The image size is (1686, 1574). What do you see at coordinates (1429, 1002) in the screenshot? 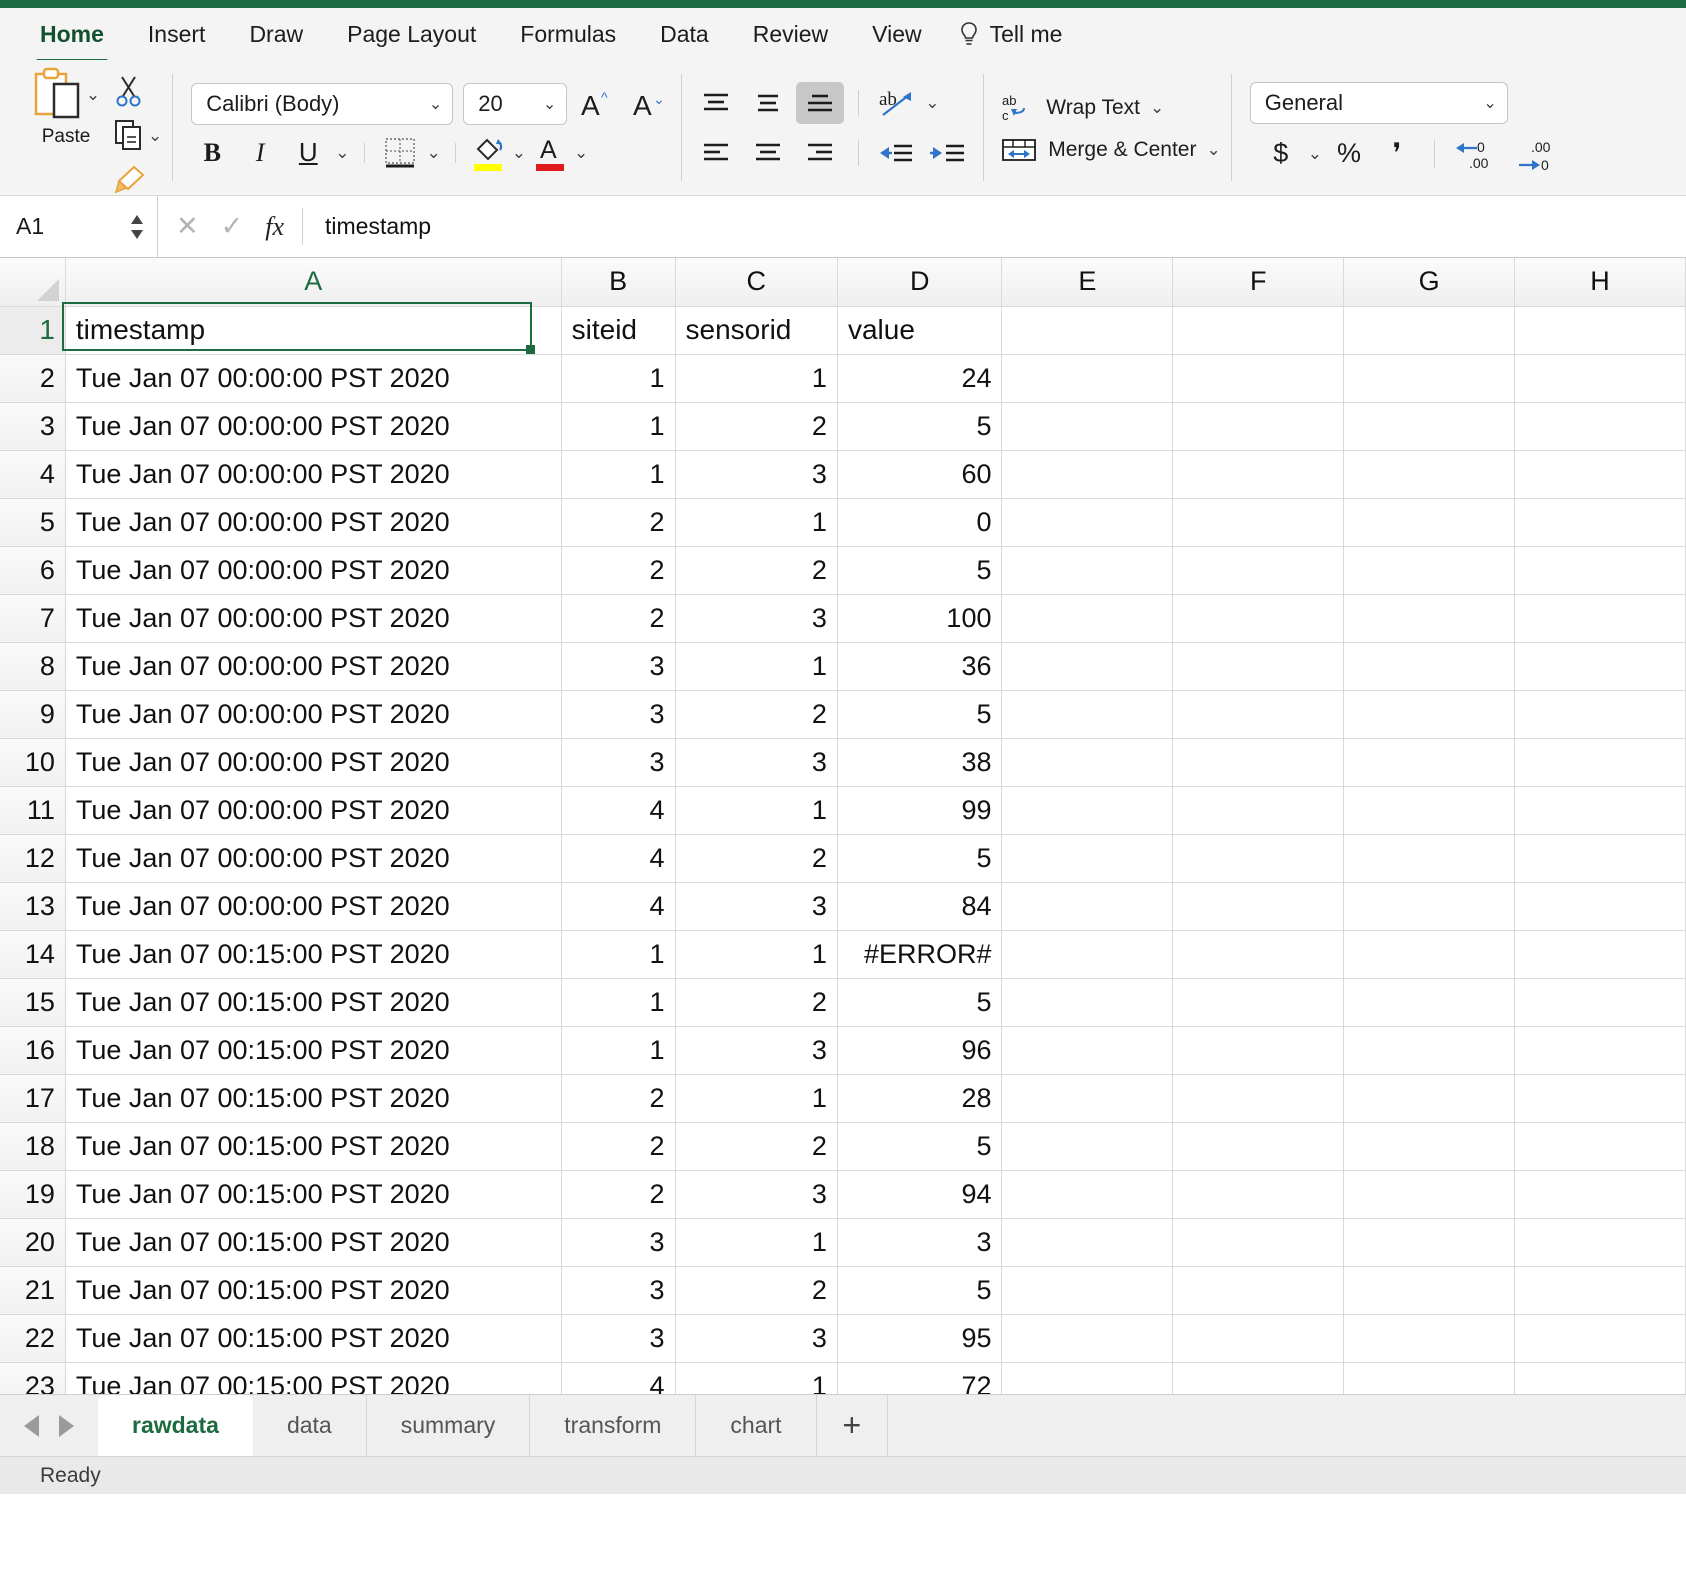
I see `cell-g15` at bounding box center [1429, 1002].